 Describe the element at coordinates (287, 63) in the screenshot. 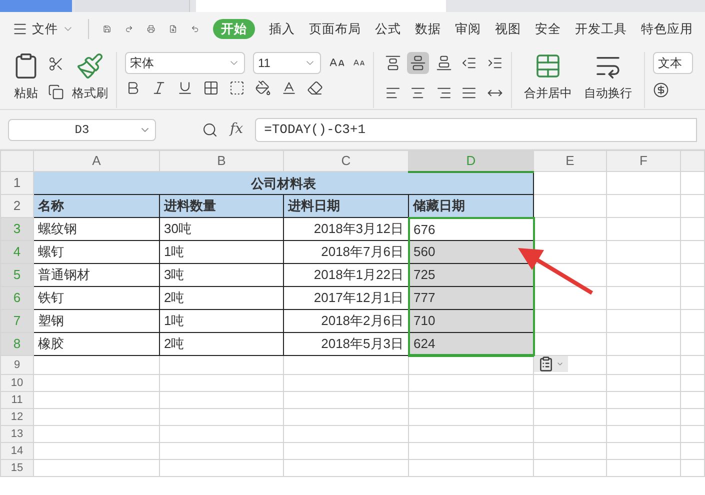

I see `font-size-select: 11` at that location.